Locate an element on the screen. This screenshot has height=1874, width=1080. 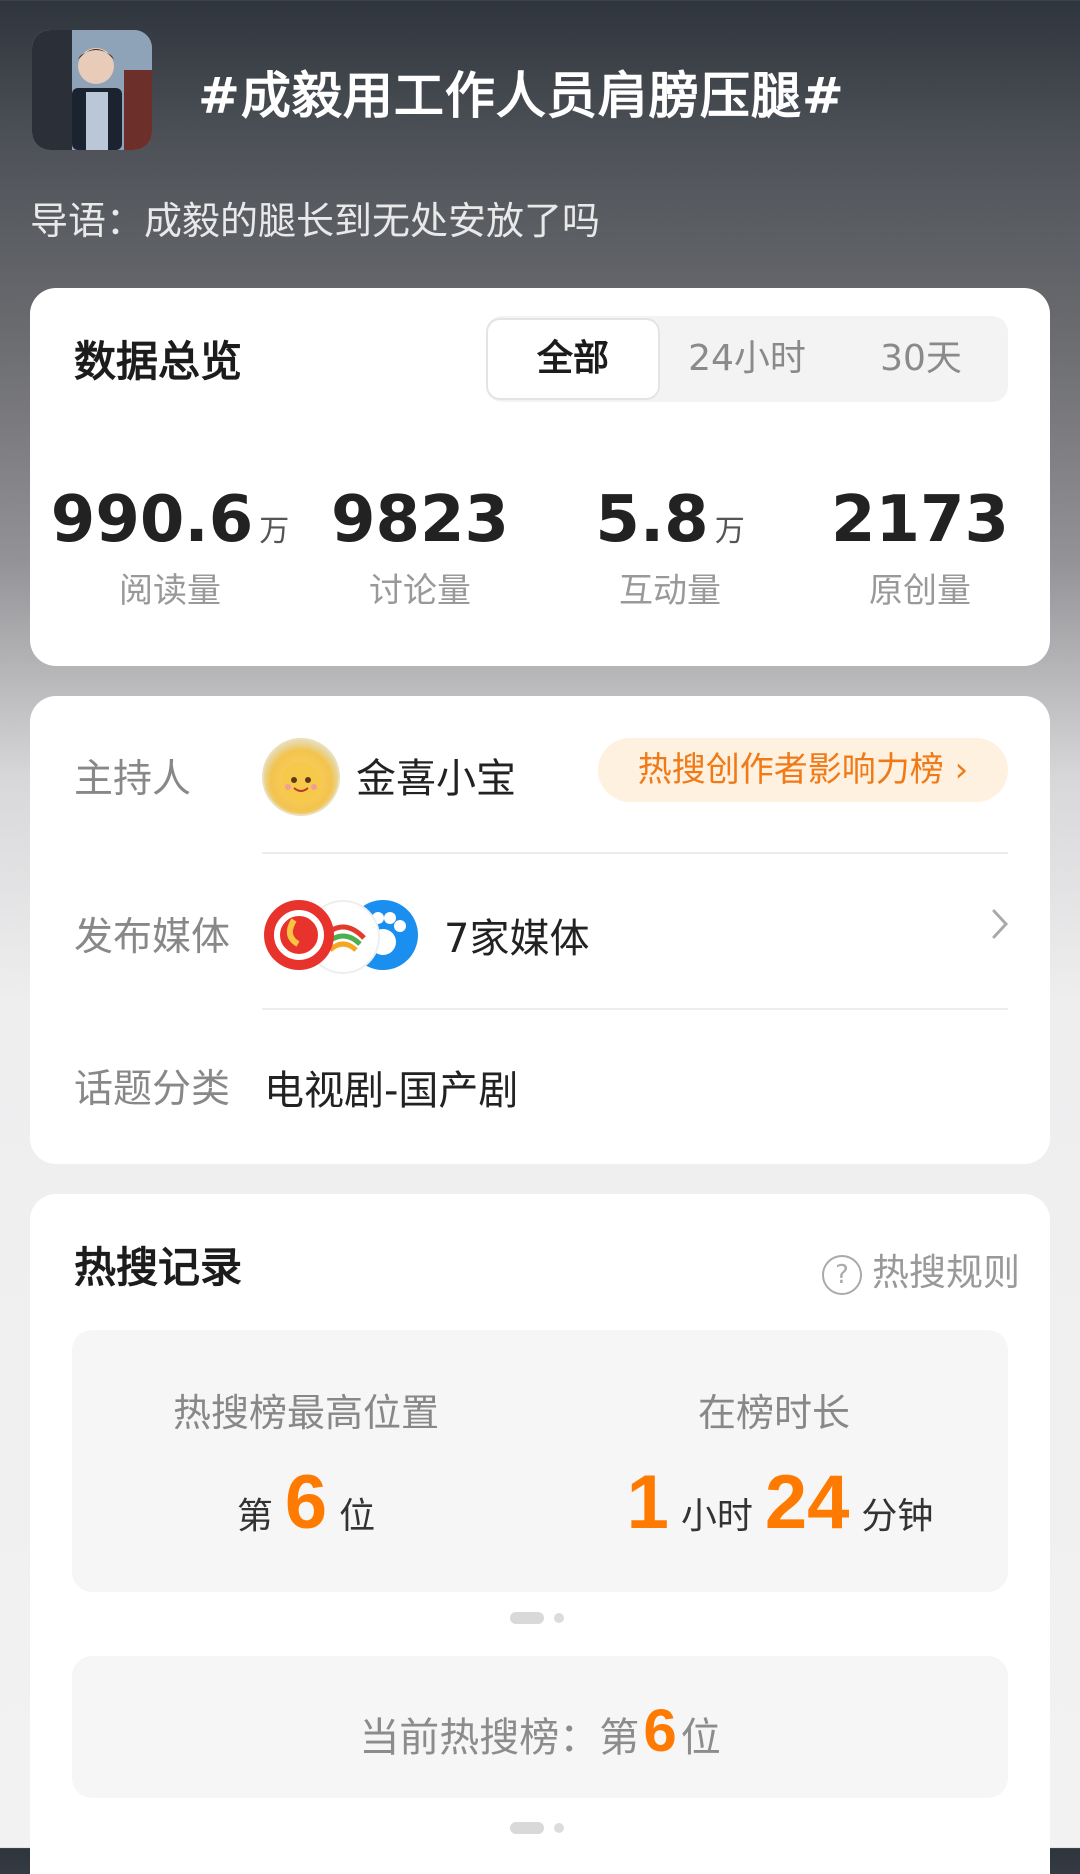
current-rank-panel: 当前热搜榜：第6 位 is located at coordinates (540, 1727).